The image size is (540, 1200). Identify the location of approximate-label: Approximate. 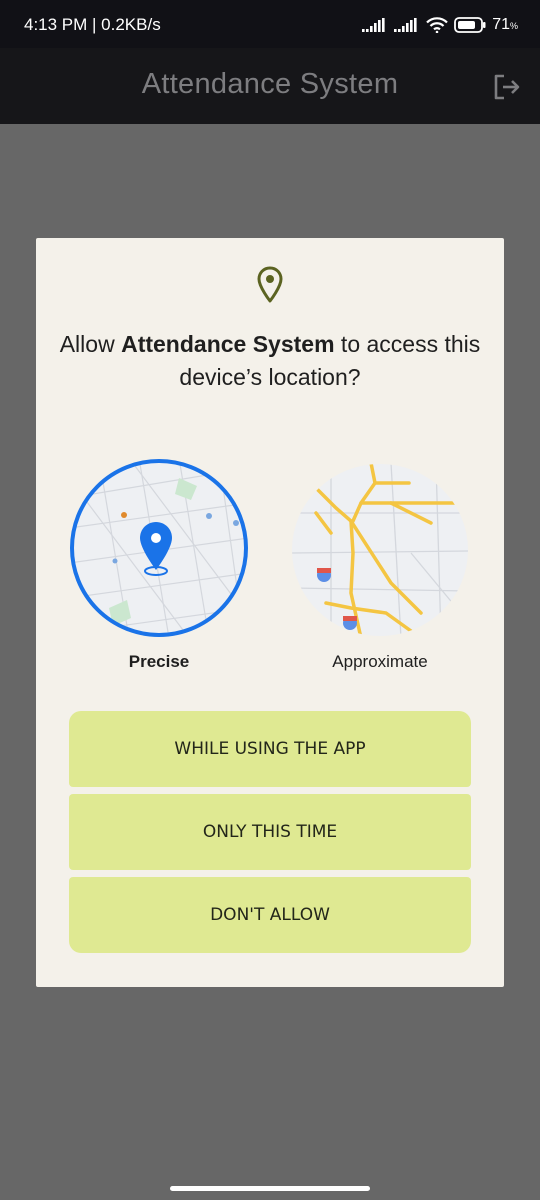
(380, 661).